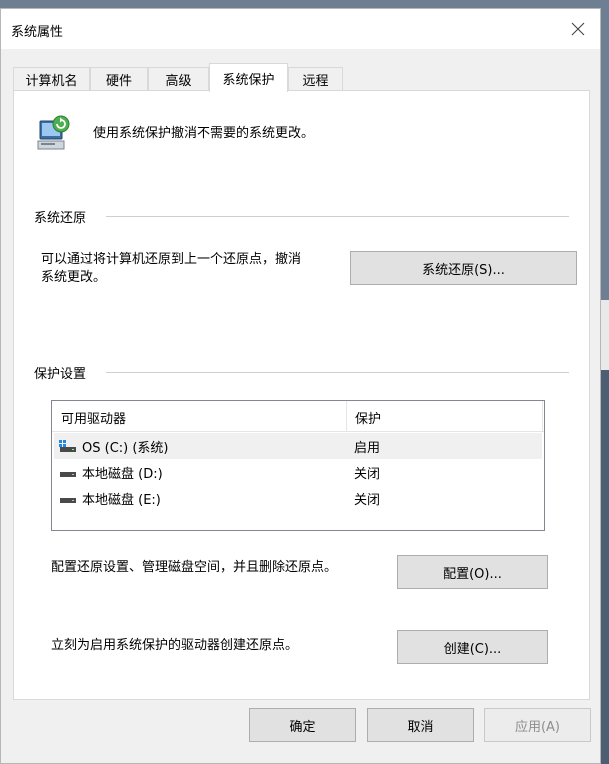 The image size is (609, 764). I want to click on protection-settings-group-header: 保护设置, so click(301, 372).